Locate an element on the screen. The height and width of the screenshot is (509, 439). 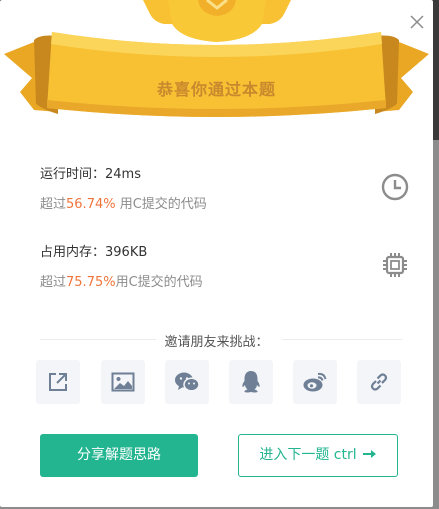
memory-value: 396KB is located at coordinates (126, 252).